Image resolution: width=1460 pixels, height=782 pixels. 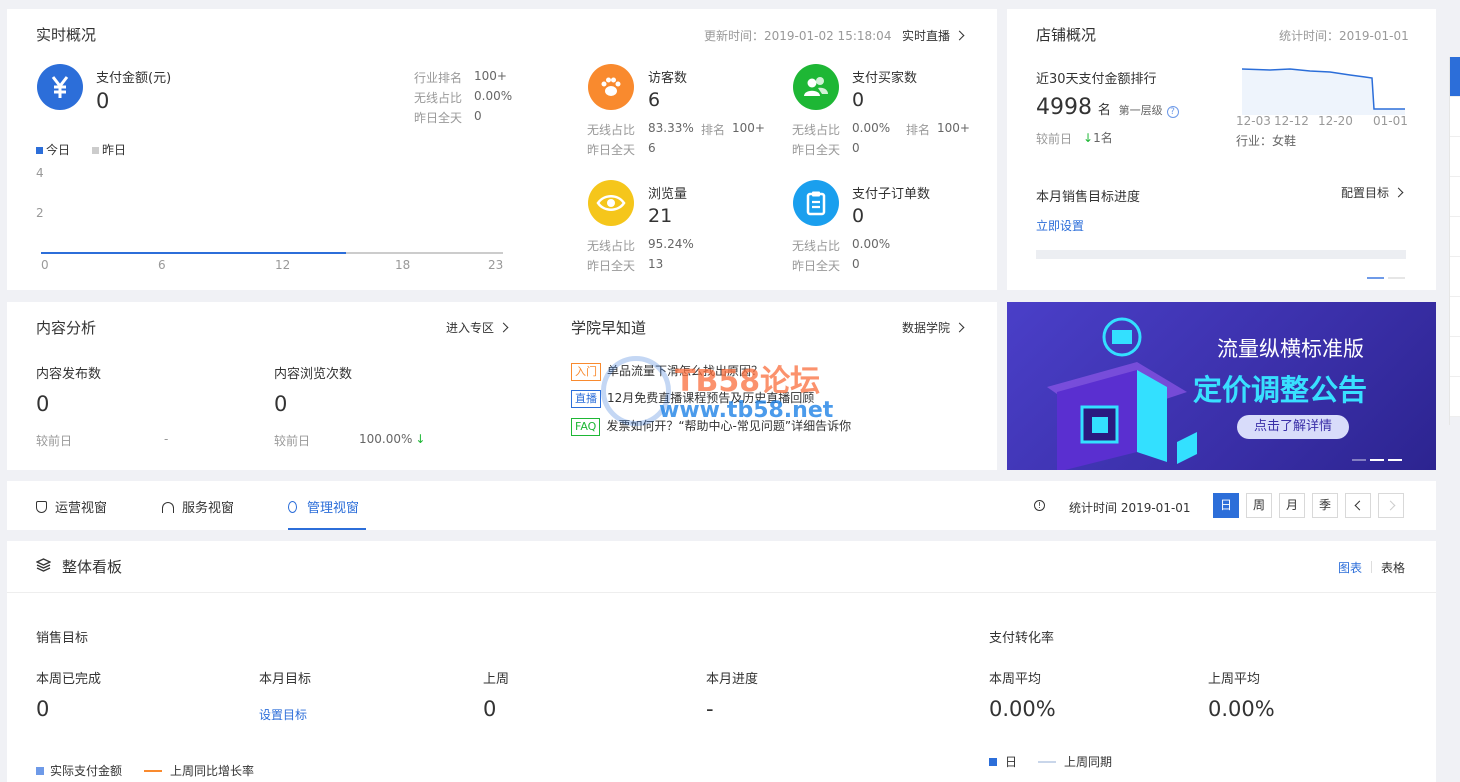 I want to click on banner-illustration, so click(x=1122, y=393).